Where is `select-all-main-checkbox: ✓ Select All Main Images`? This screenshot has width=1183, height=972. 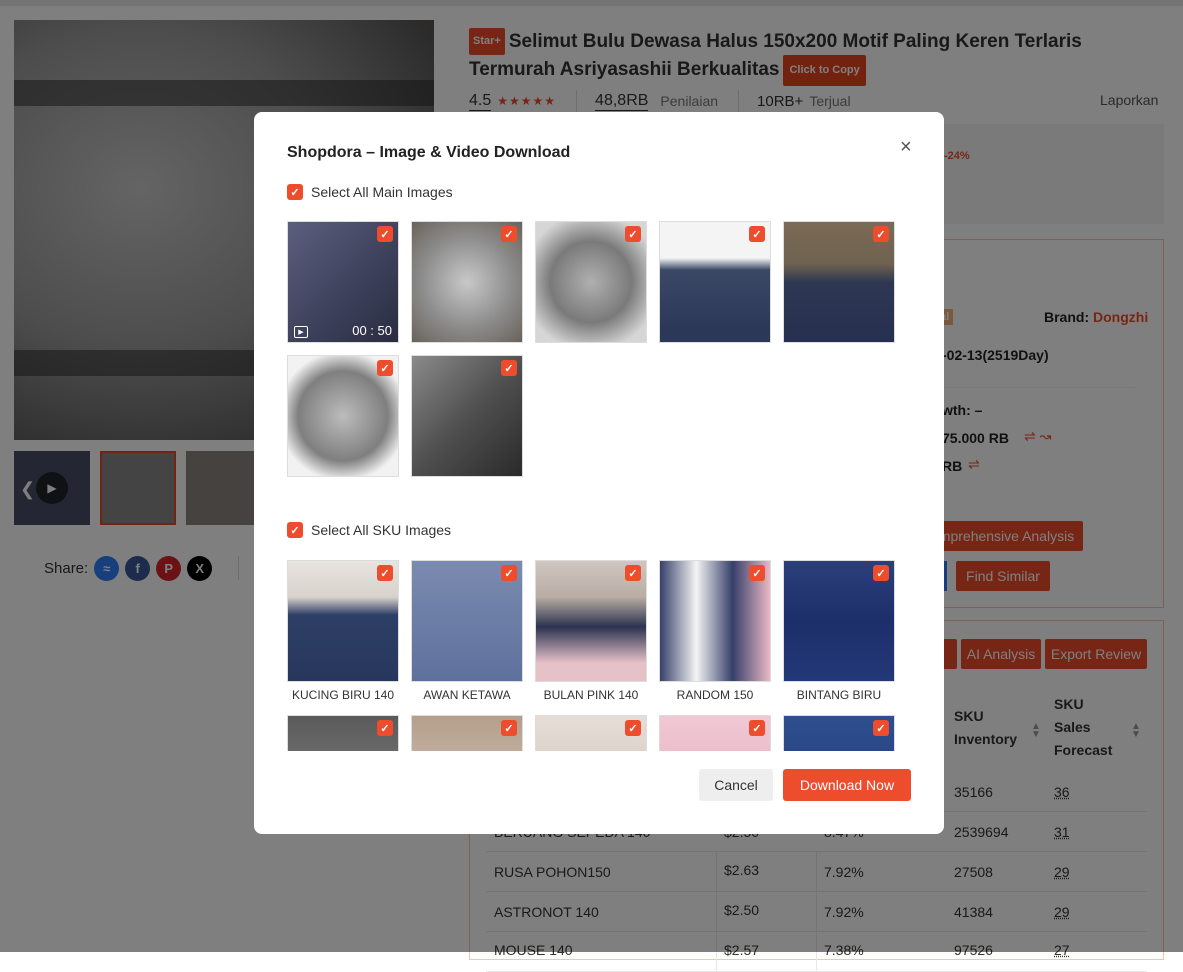
select-all-main-checkbox: ✓ Select All Main Images is located at coordinates (370, 192).